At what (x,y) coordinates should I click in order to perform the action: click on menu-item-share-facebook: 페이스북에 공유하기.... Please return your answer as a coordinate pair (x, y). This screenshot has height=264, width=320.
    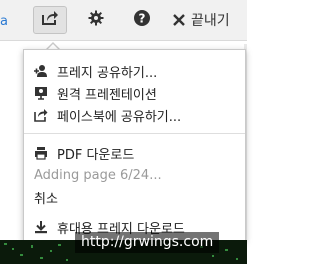
    Looking at the image, I should click on (134, 115).